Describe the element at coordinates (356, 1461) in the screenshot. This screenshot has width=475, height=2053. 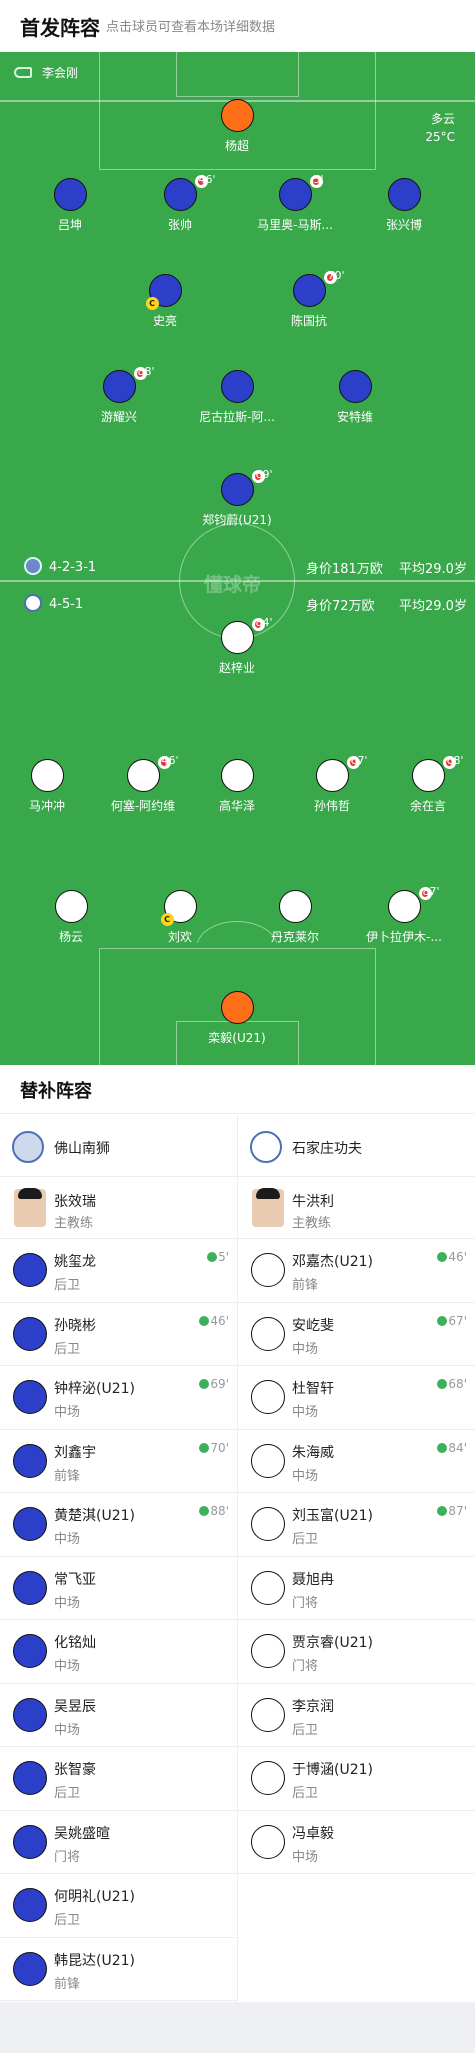
I see `sub-player-row: 朱海威 中场 84'` at that location.